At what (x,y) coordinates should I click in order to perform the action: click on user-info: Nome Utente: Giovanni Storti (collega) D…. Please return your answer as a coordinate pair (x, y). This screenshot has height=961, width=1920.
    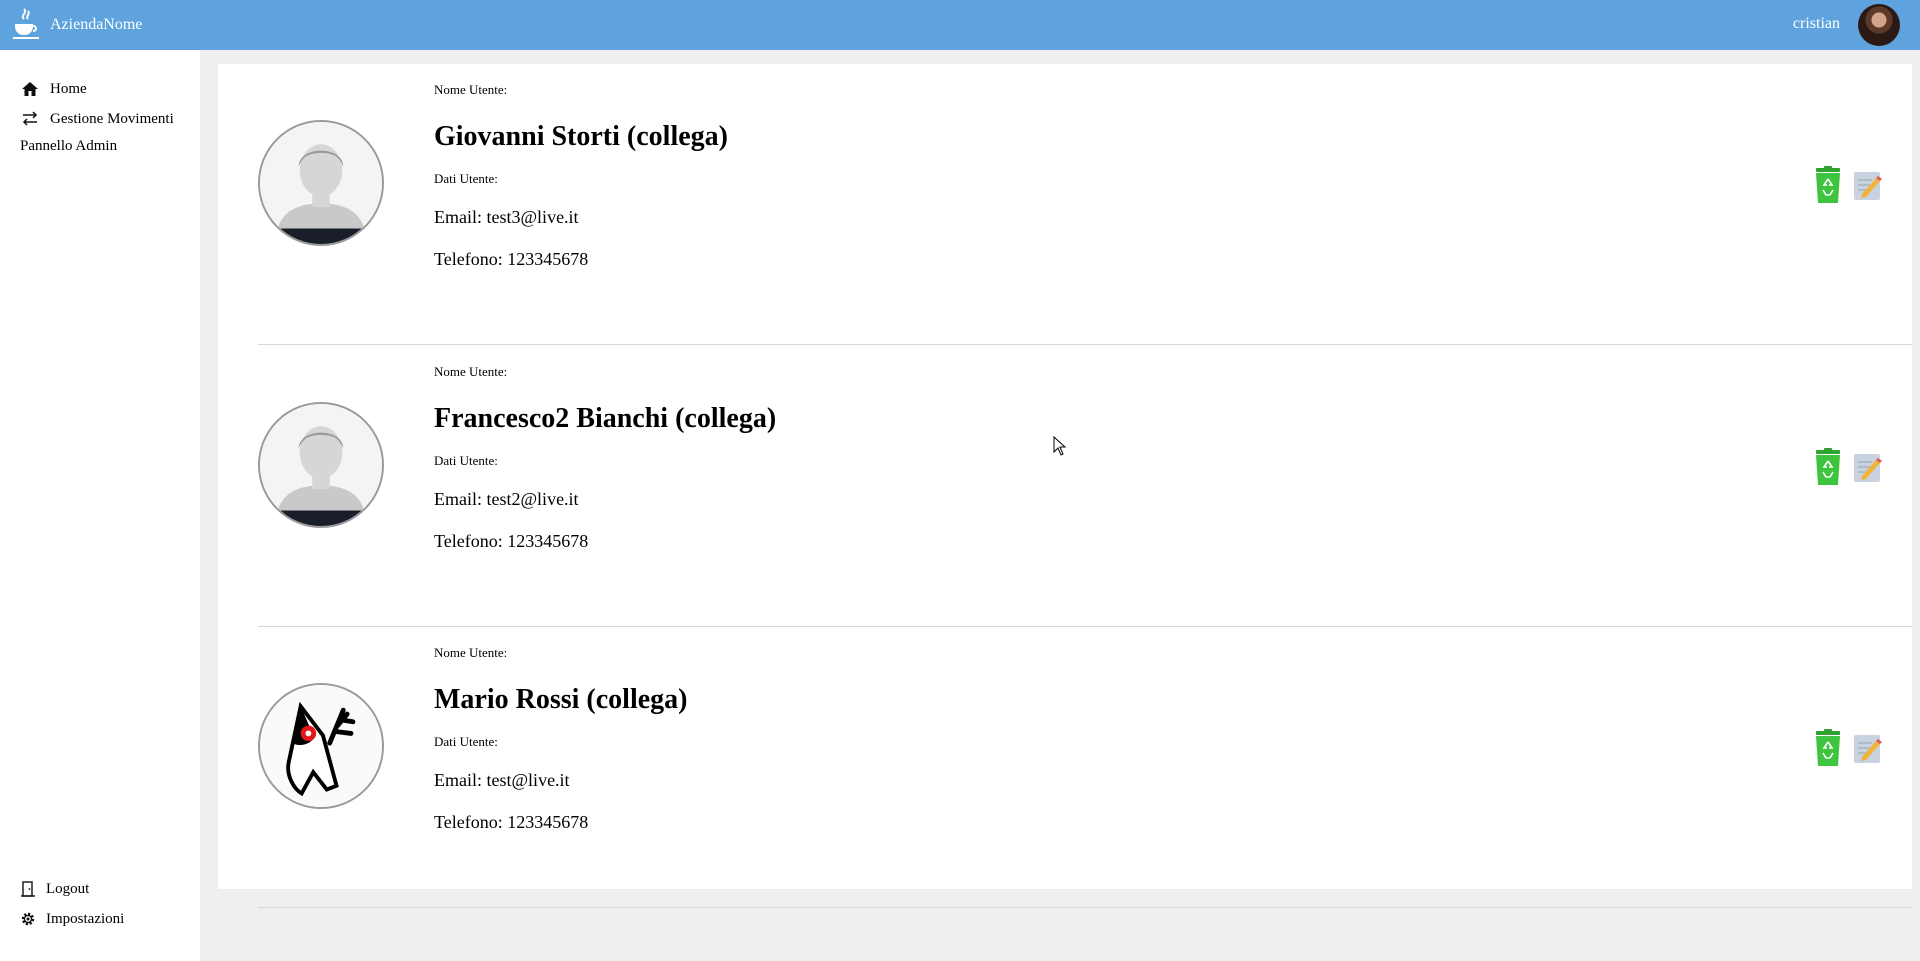
    Looking at the image, I should click on (581, 176).